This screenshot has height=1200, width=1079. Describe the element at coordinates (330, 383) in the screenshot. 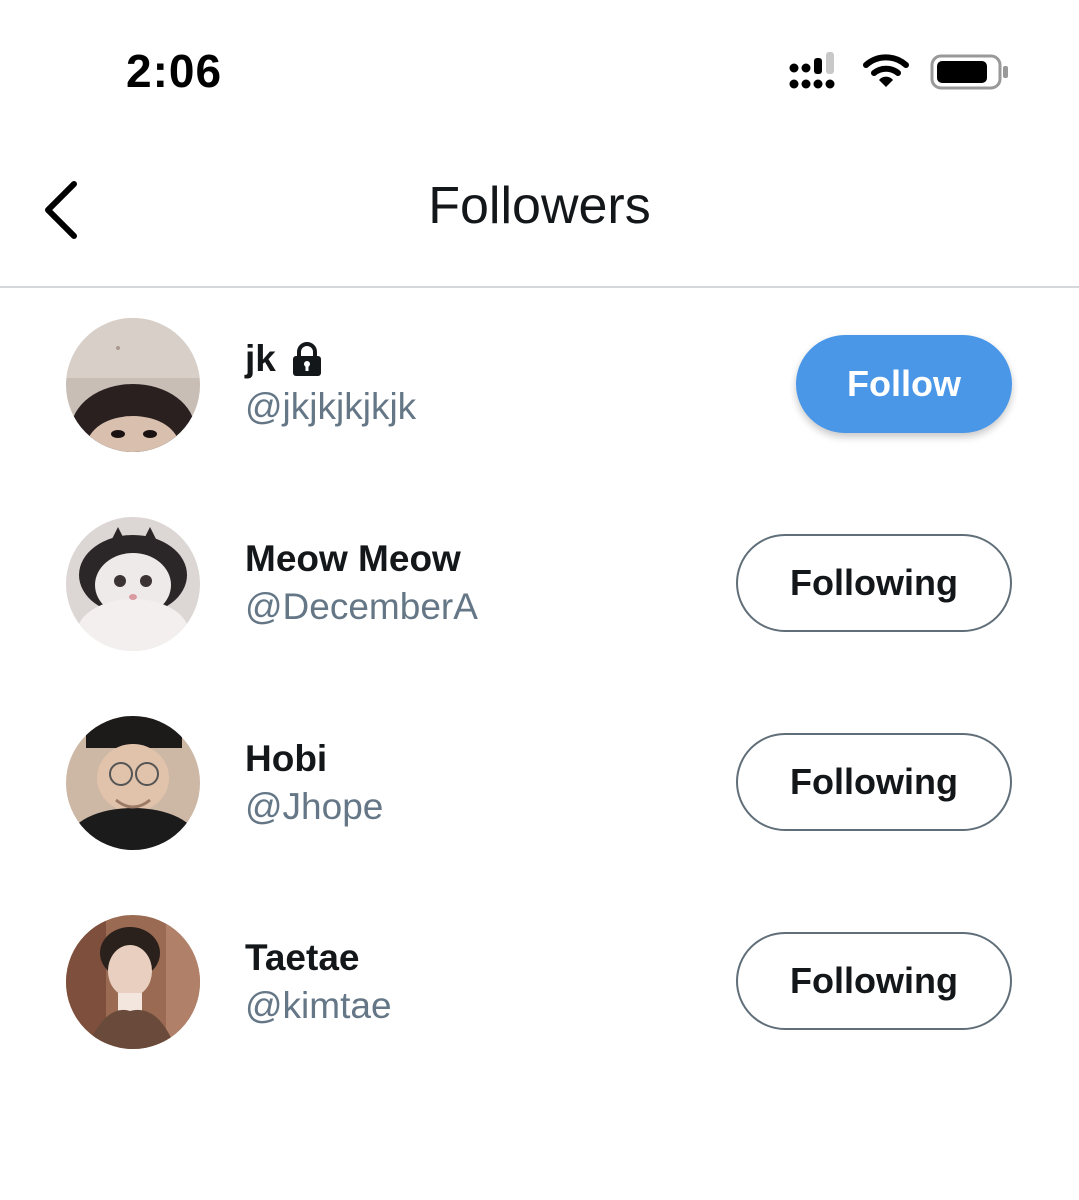

I see `user-info: jk @jkjkjkjkjk` at that location.